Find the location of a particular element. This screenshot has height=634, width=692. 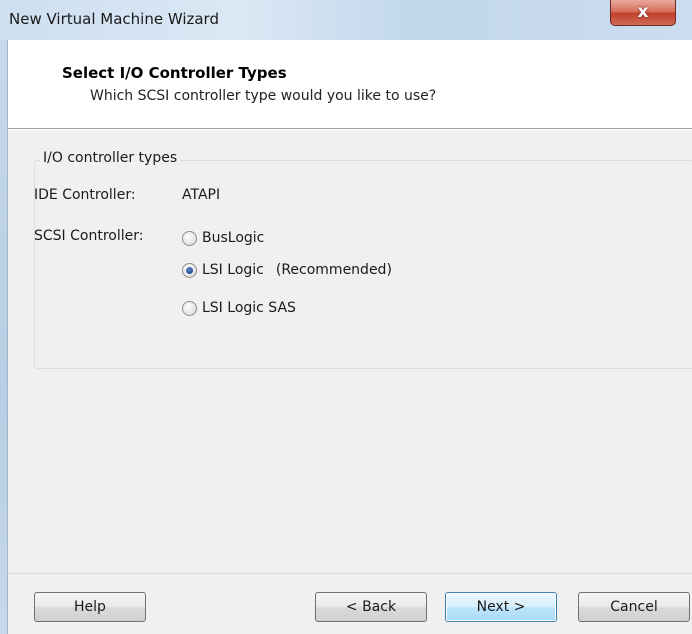

radio-lsi-logic-sas: LSI Logic SAS is located at coordinates (239, 308).